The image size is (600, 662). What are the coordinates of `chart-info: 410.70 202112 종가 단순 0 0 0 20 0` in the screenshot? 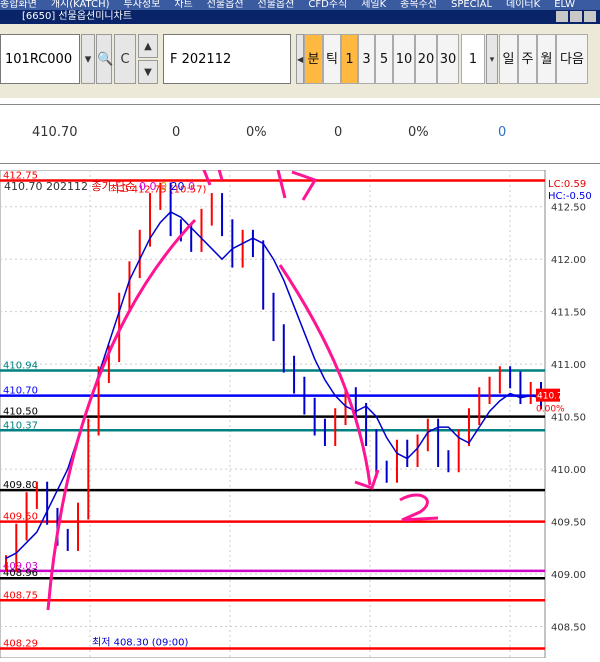 It's located at (99, 186).